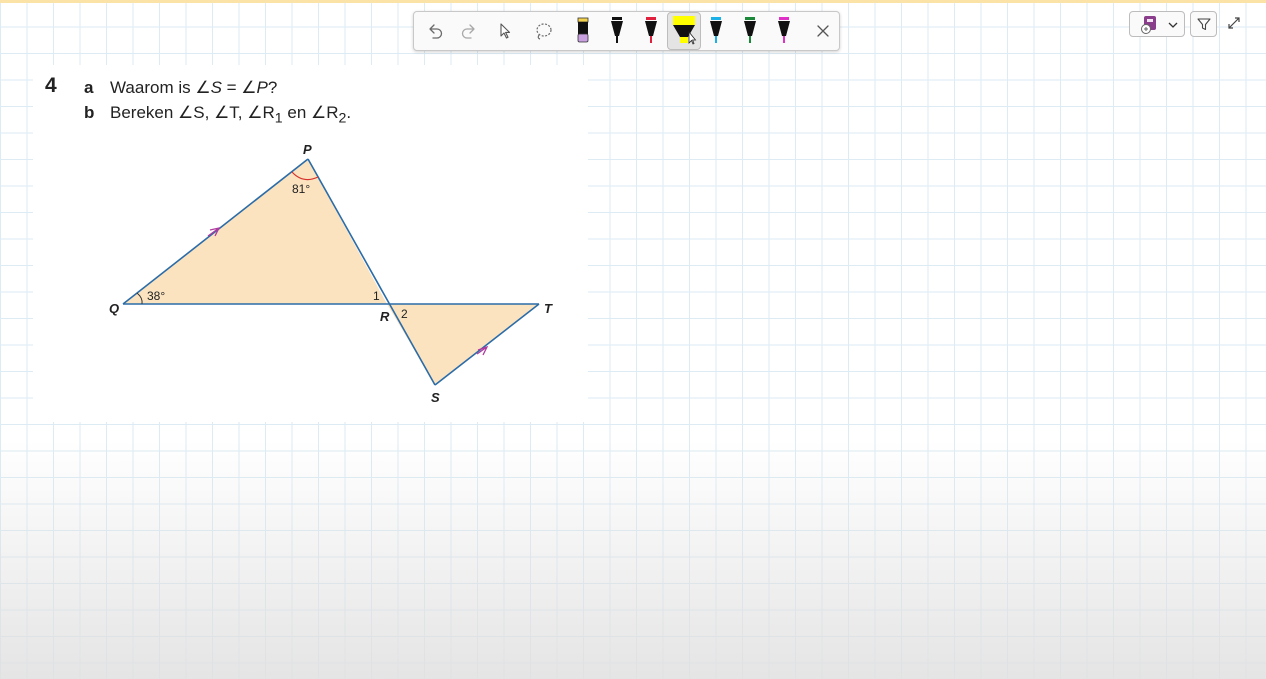  Describe the element at coordinates (463, 344) in the screenshot. I see `triangle-rts-fill` at that location.